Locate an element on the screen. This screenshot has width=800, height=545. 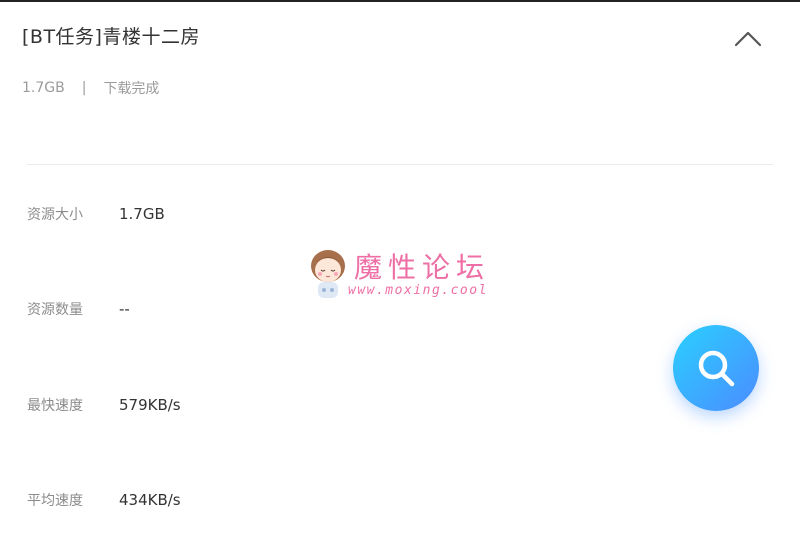
watermark-title: 魔性论坛 is located at coordinates (422, 267).